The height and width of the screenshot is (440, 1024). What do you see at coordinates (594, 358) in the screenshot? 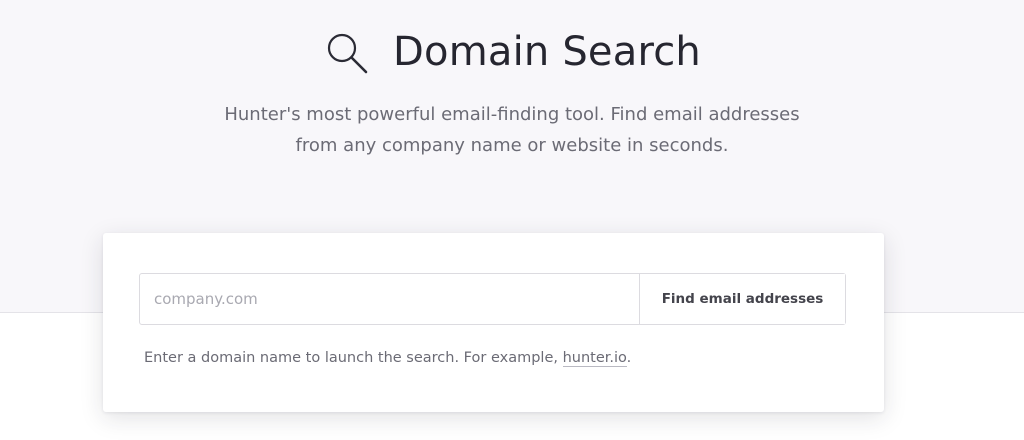
I see `example-domain-link: hunter.io` at bounding box center [594, 358].